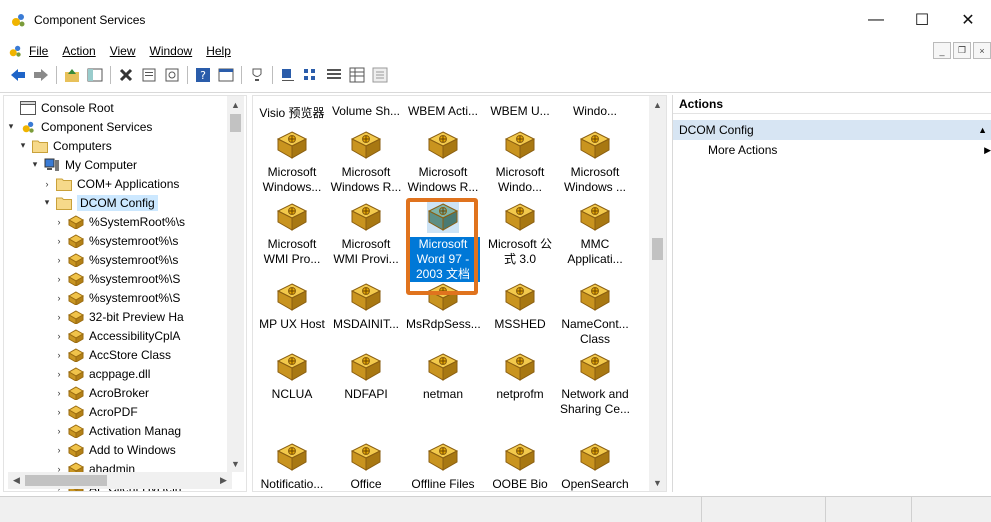 This screenshot has width=991, height=522. Describe the element at coordinates (78, 126) in the screenshot. I see `tree-item: ▾ Component Services` at that location.